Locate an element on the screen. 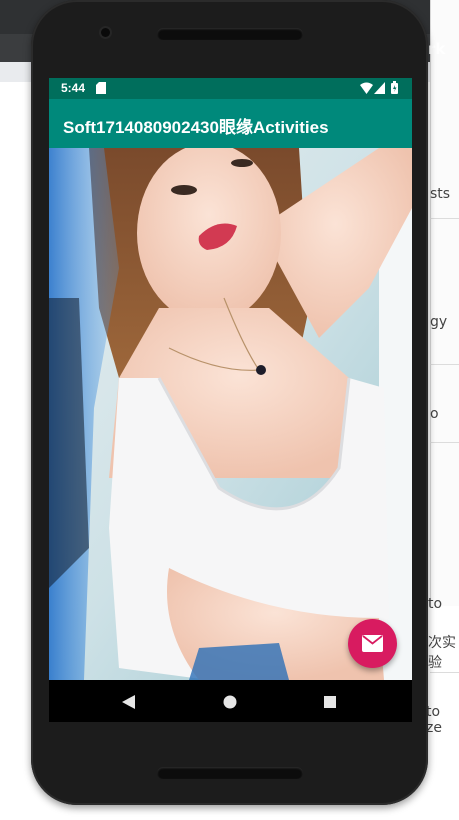  background-fragment: o is located at coordinates (434, 414).